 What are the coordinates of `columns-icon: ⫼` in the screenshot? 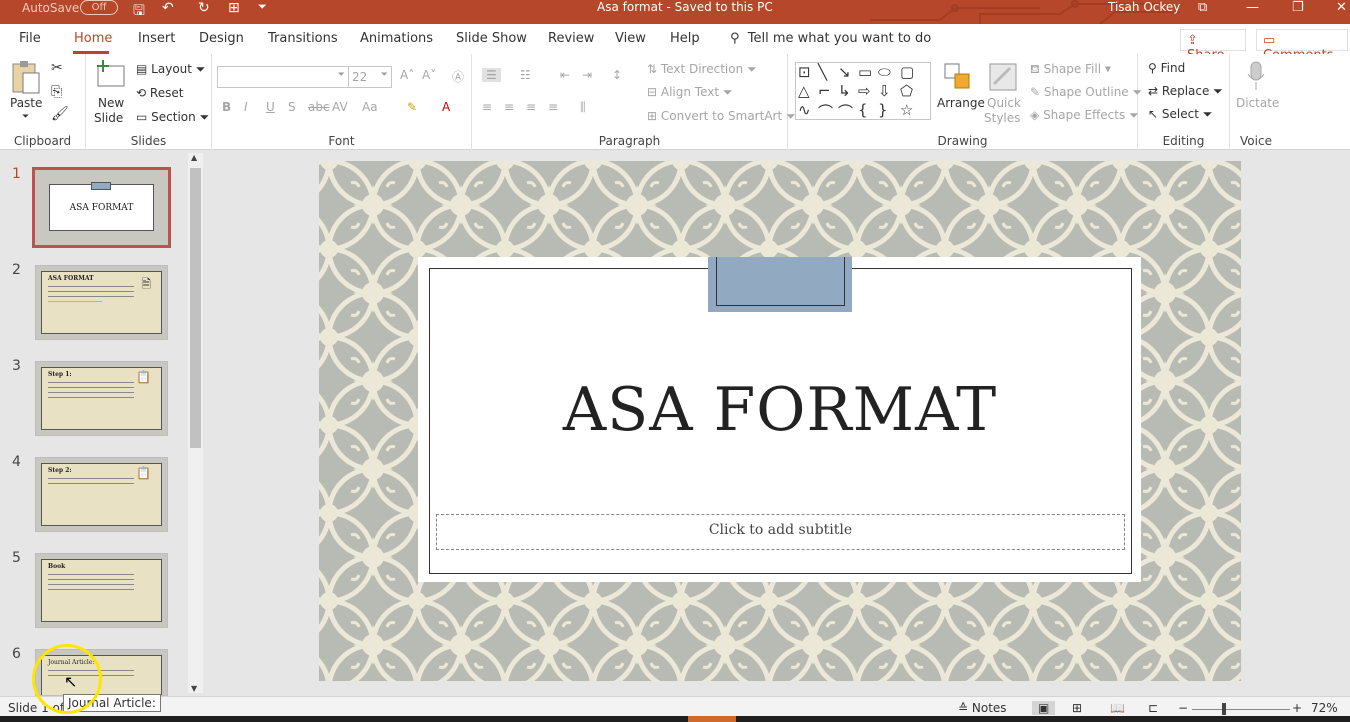 It's located at (583, 107).